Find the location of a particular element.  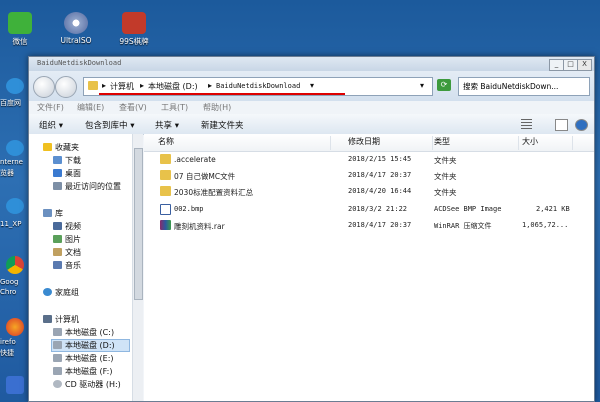

address-dropdown-icon: ▾ is located at coordinates (422, 85).